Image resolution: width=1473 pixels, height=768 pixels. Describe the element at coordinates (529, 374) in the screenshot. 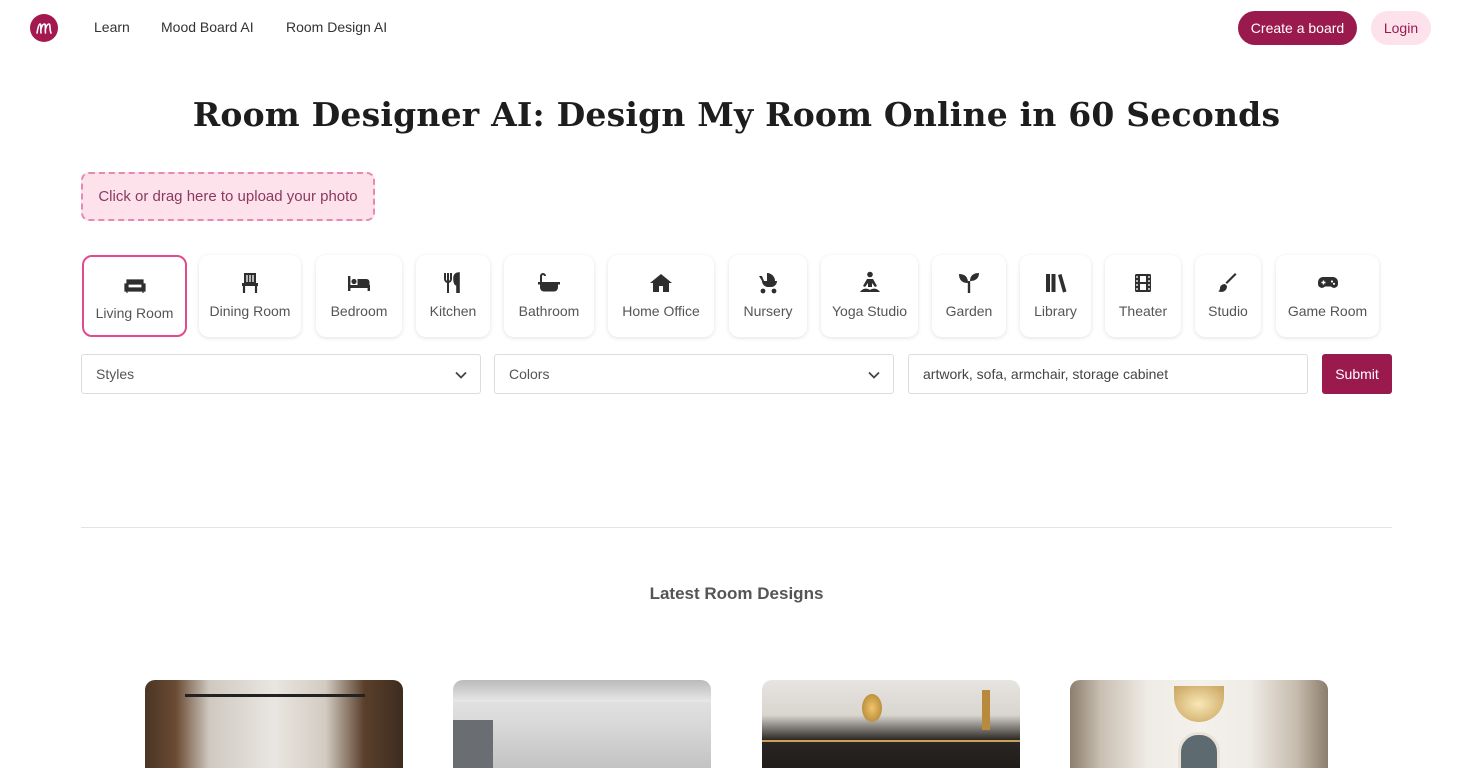

I see `colors-select-value: Colors` at that location.